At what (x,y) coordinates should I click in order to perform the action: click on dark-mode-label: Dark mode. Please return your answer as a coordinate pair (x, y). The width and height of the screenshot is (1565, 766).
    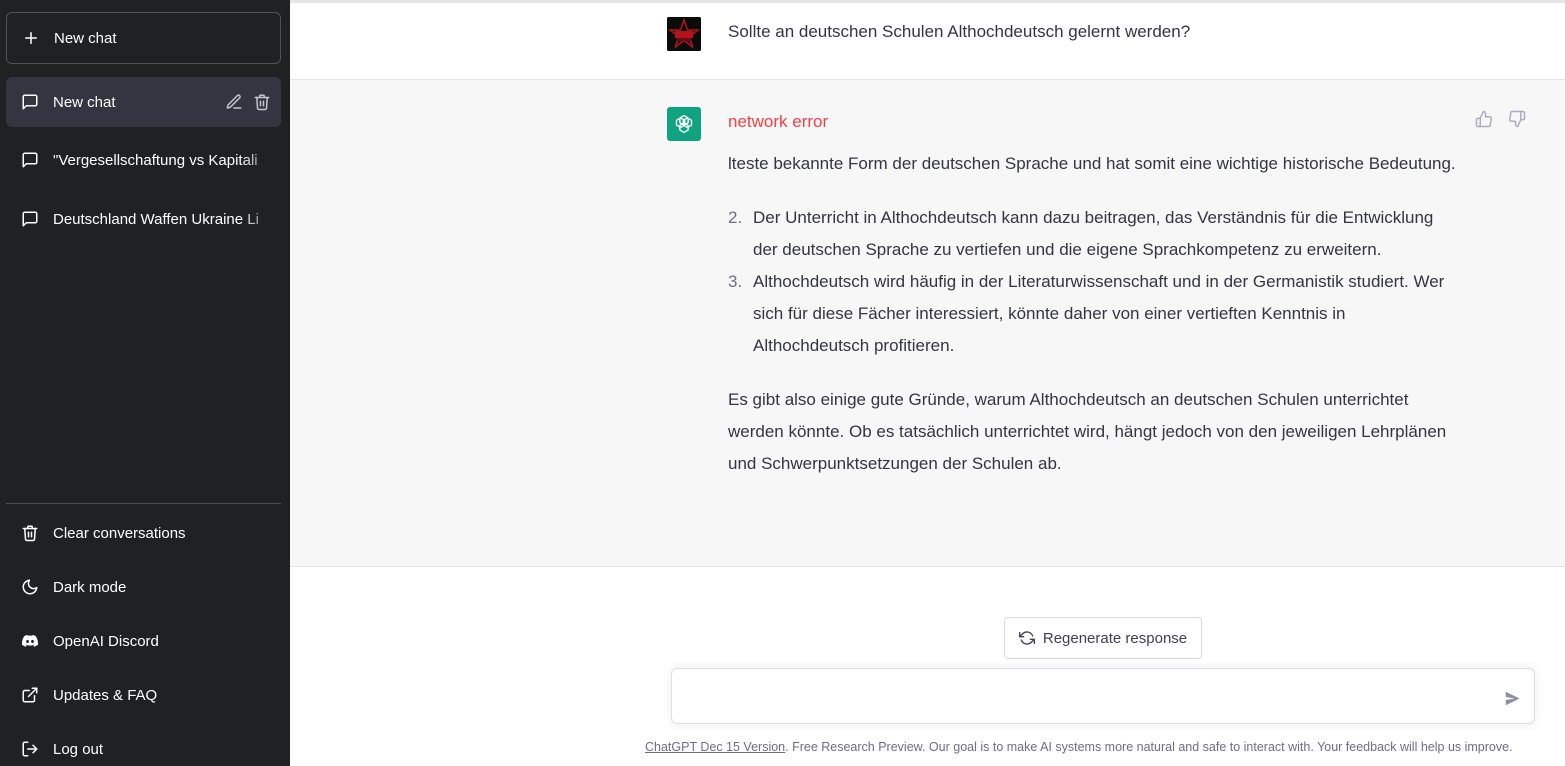
    Looking at the image, I should click on (90, 587).